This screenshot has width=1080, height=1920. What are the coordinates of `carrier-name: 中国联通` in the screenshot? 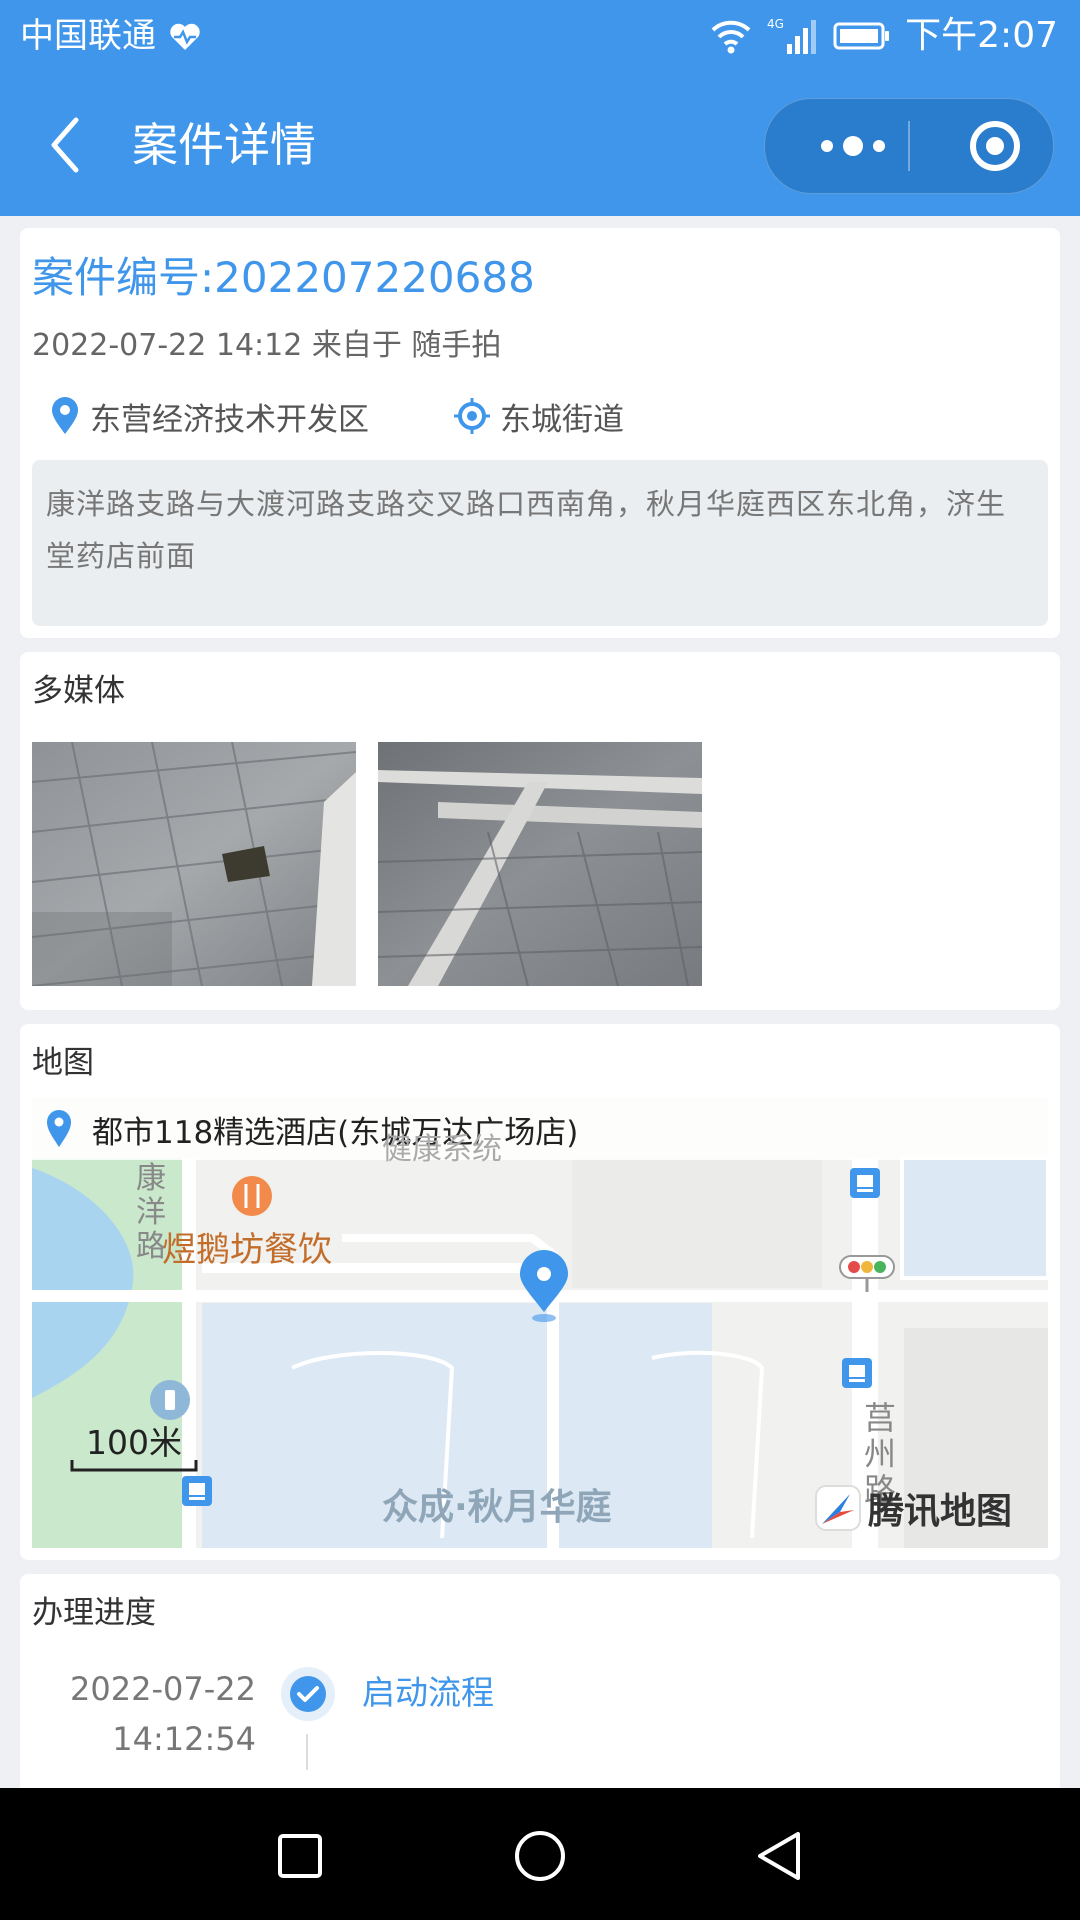 It's located at (88, 36).